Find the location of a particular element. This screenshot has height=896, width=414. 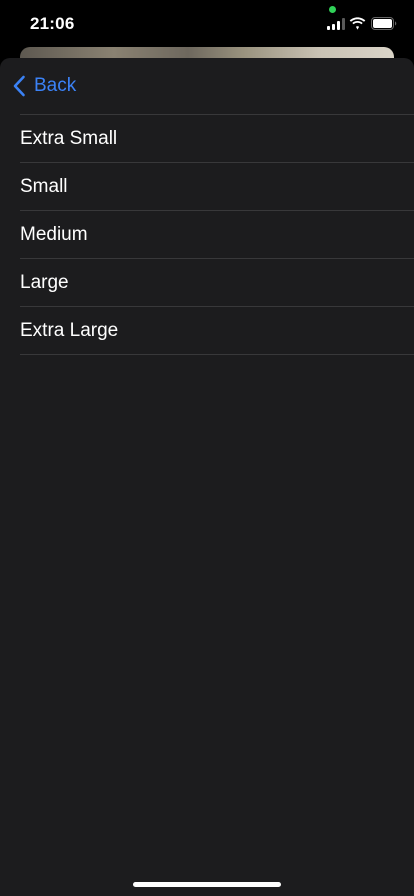

wifi-icon is located at coordinates (357, 23).